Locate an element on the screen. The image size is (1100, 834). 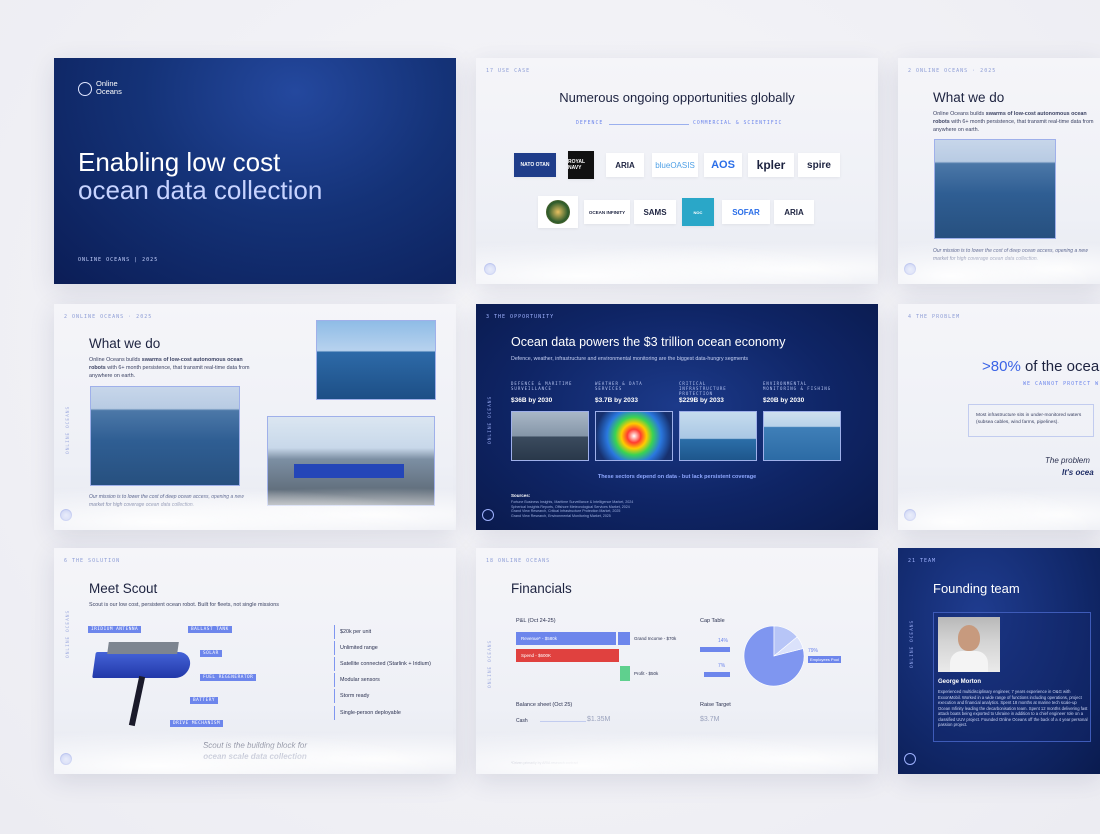
problem-closing-a: The problem is located at coordinates (1067, 460).